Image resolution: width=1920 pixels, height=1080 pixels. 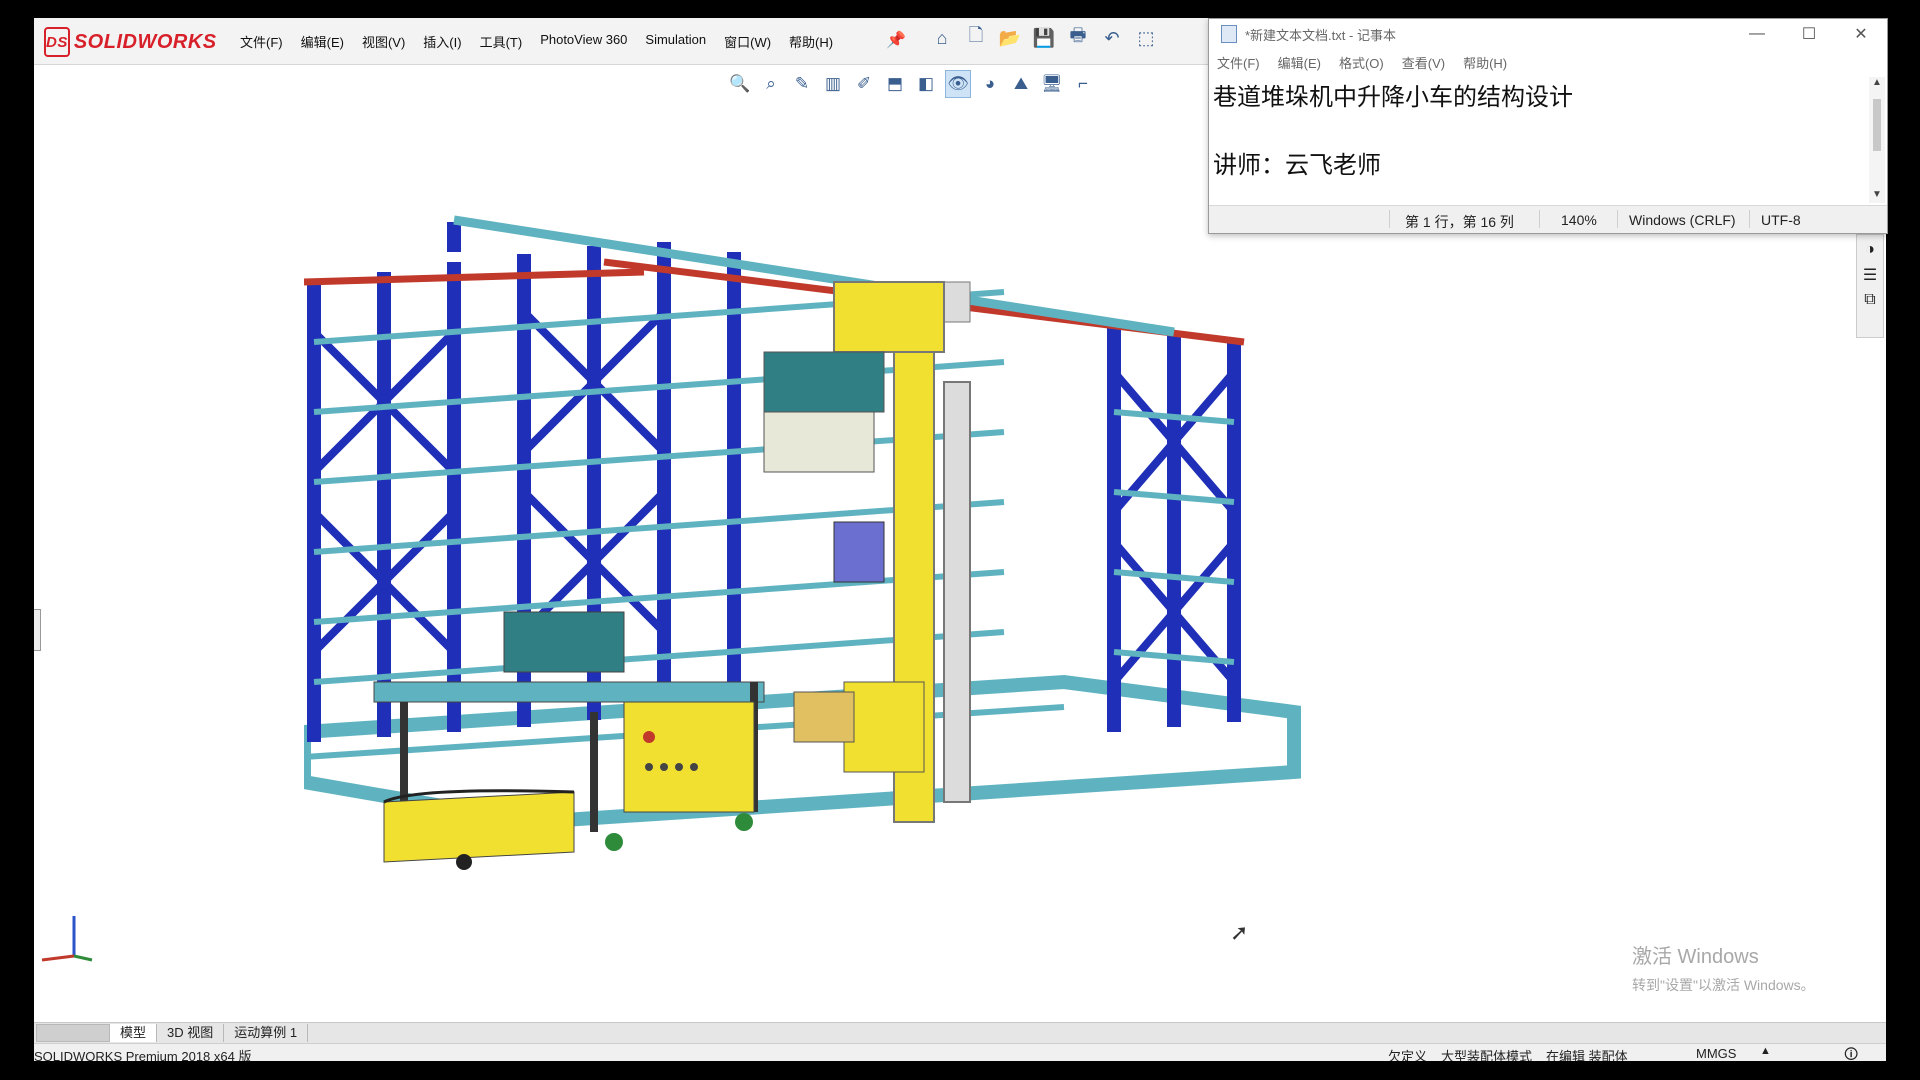 I want to click on feature-manager-flyout-tab, so click(x=37, y=630).